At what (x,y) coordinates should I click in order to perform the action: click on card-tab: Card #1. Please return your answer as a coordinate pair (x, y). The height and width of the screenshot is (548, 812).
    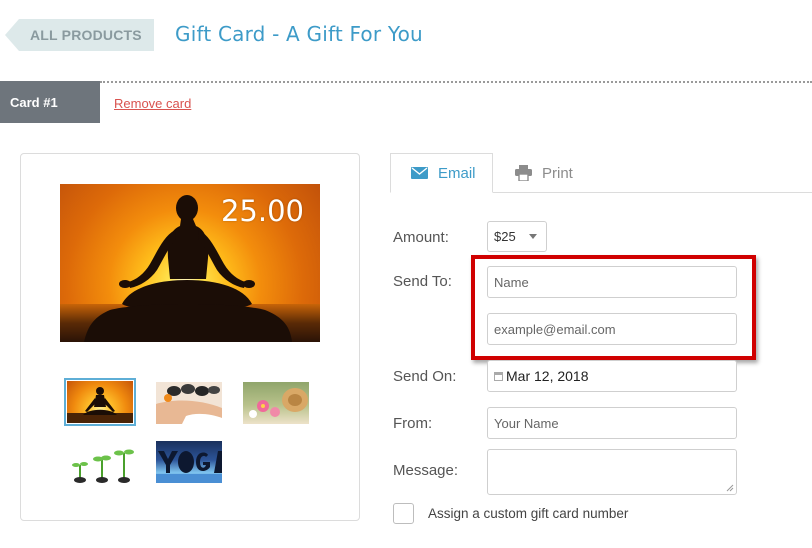
    Looking at the image, I should click on (50, 102).